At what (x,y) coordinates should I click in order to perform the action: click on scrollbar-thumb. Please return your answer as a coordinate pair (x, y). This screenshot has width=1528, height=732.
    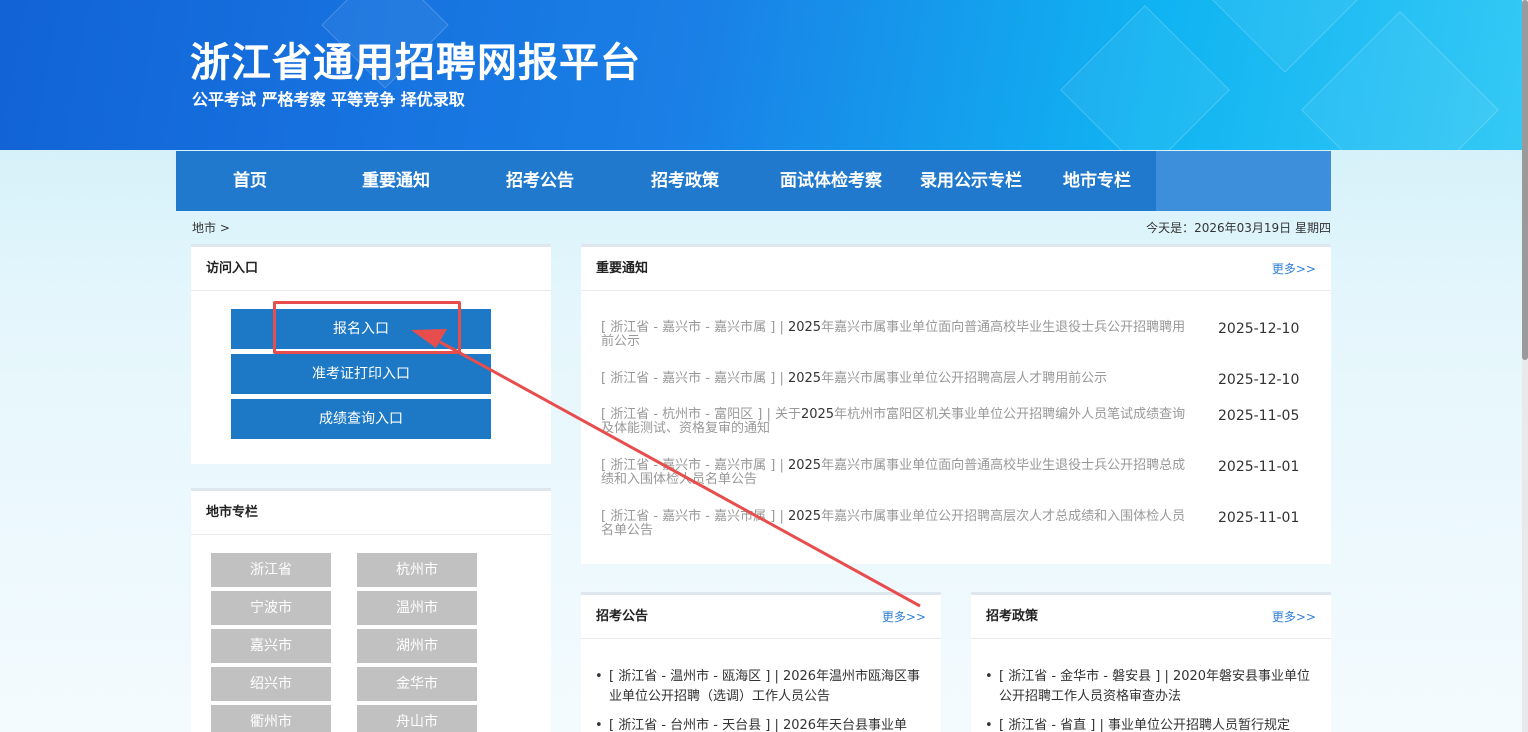
    Looking at the image, I should click on (1525, 180).